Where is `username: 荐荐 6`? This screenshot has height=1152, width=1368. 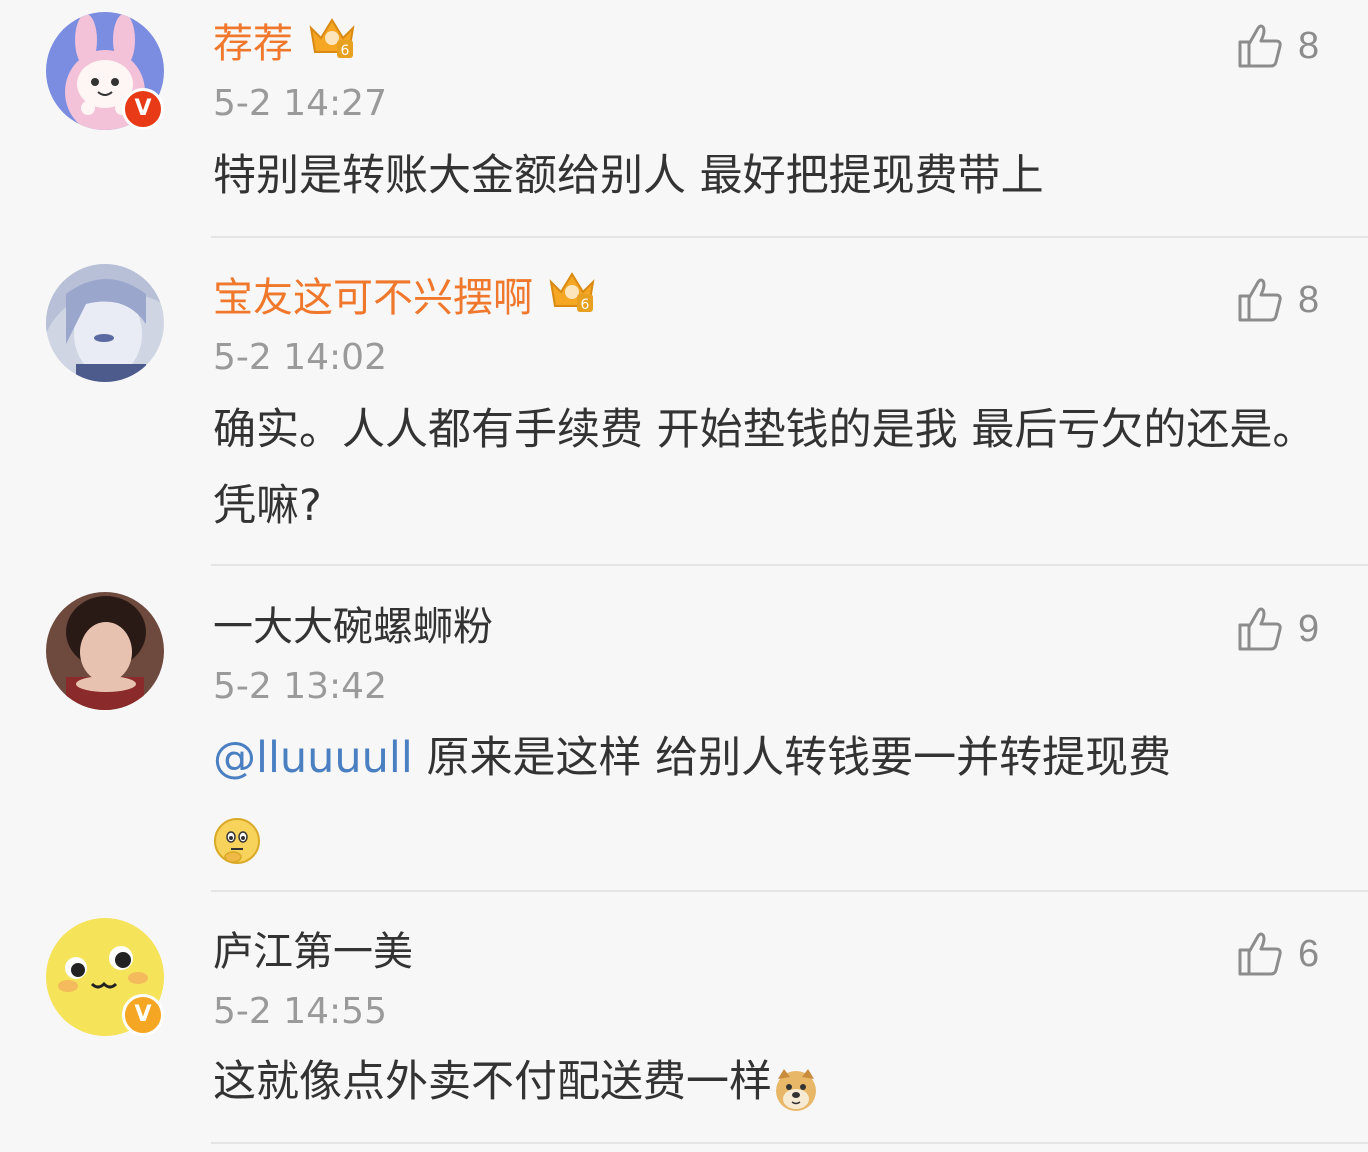
username: 荐荐 6 is located at coordinates (285, 45).